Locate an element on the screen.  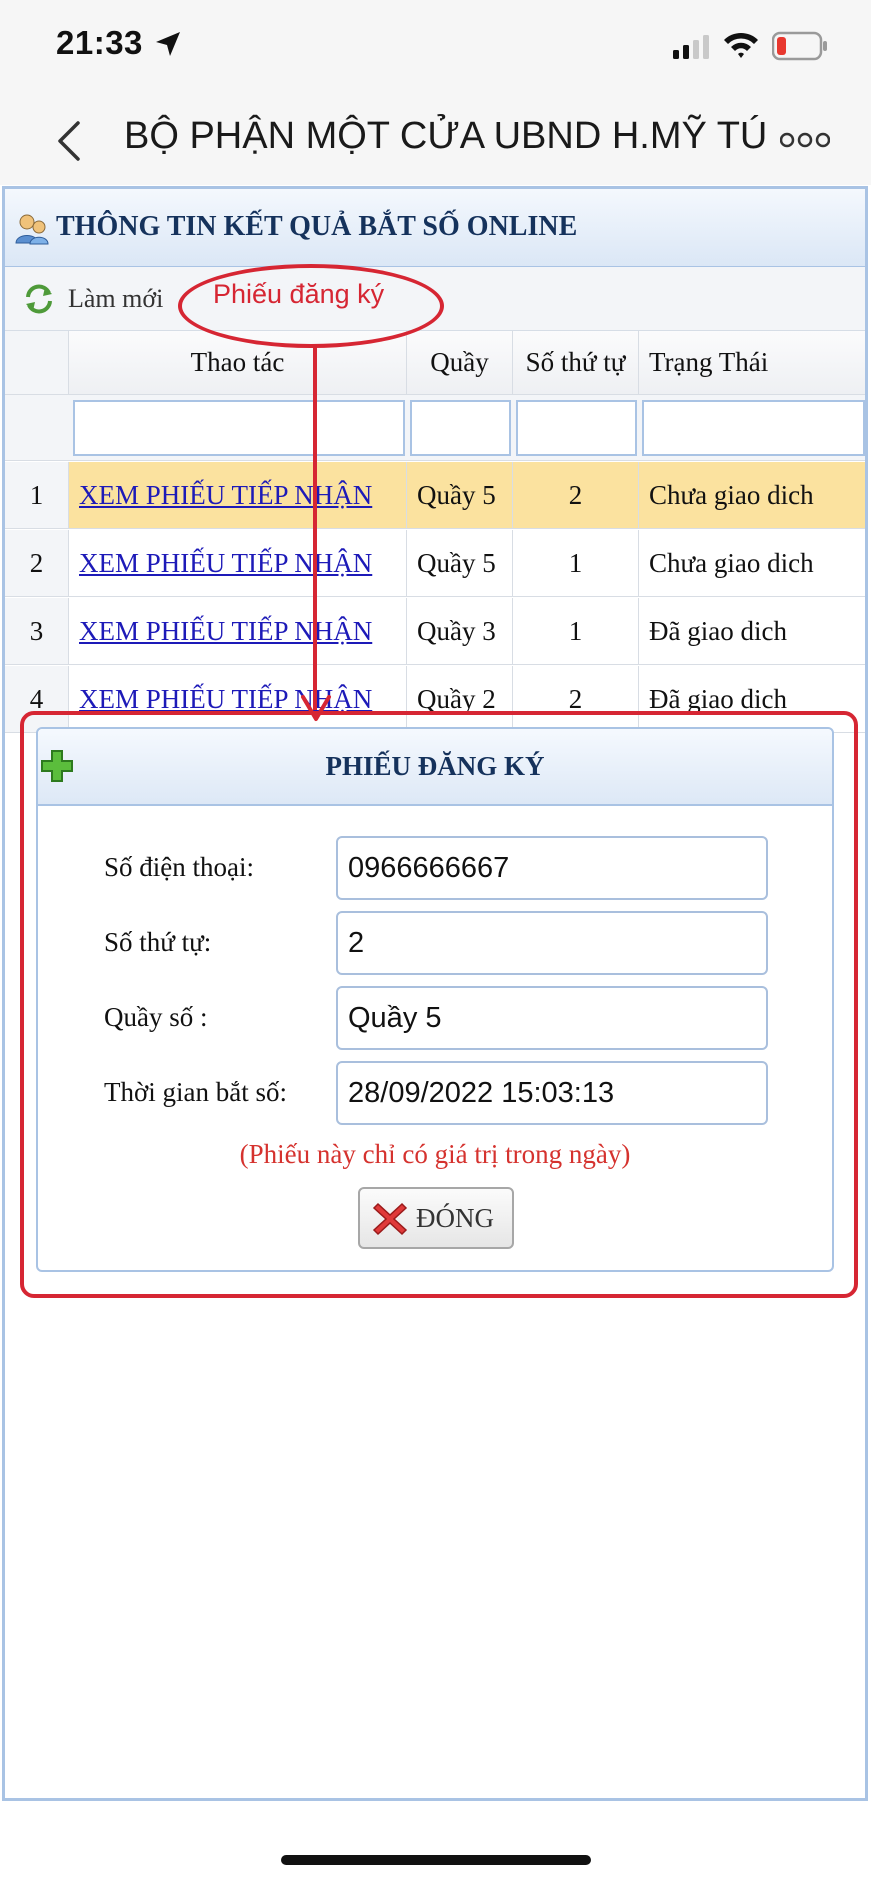
filter-number-input is located at coordinates (576, 428).